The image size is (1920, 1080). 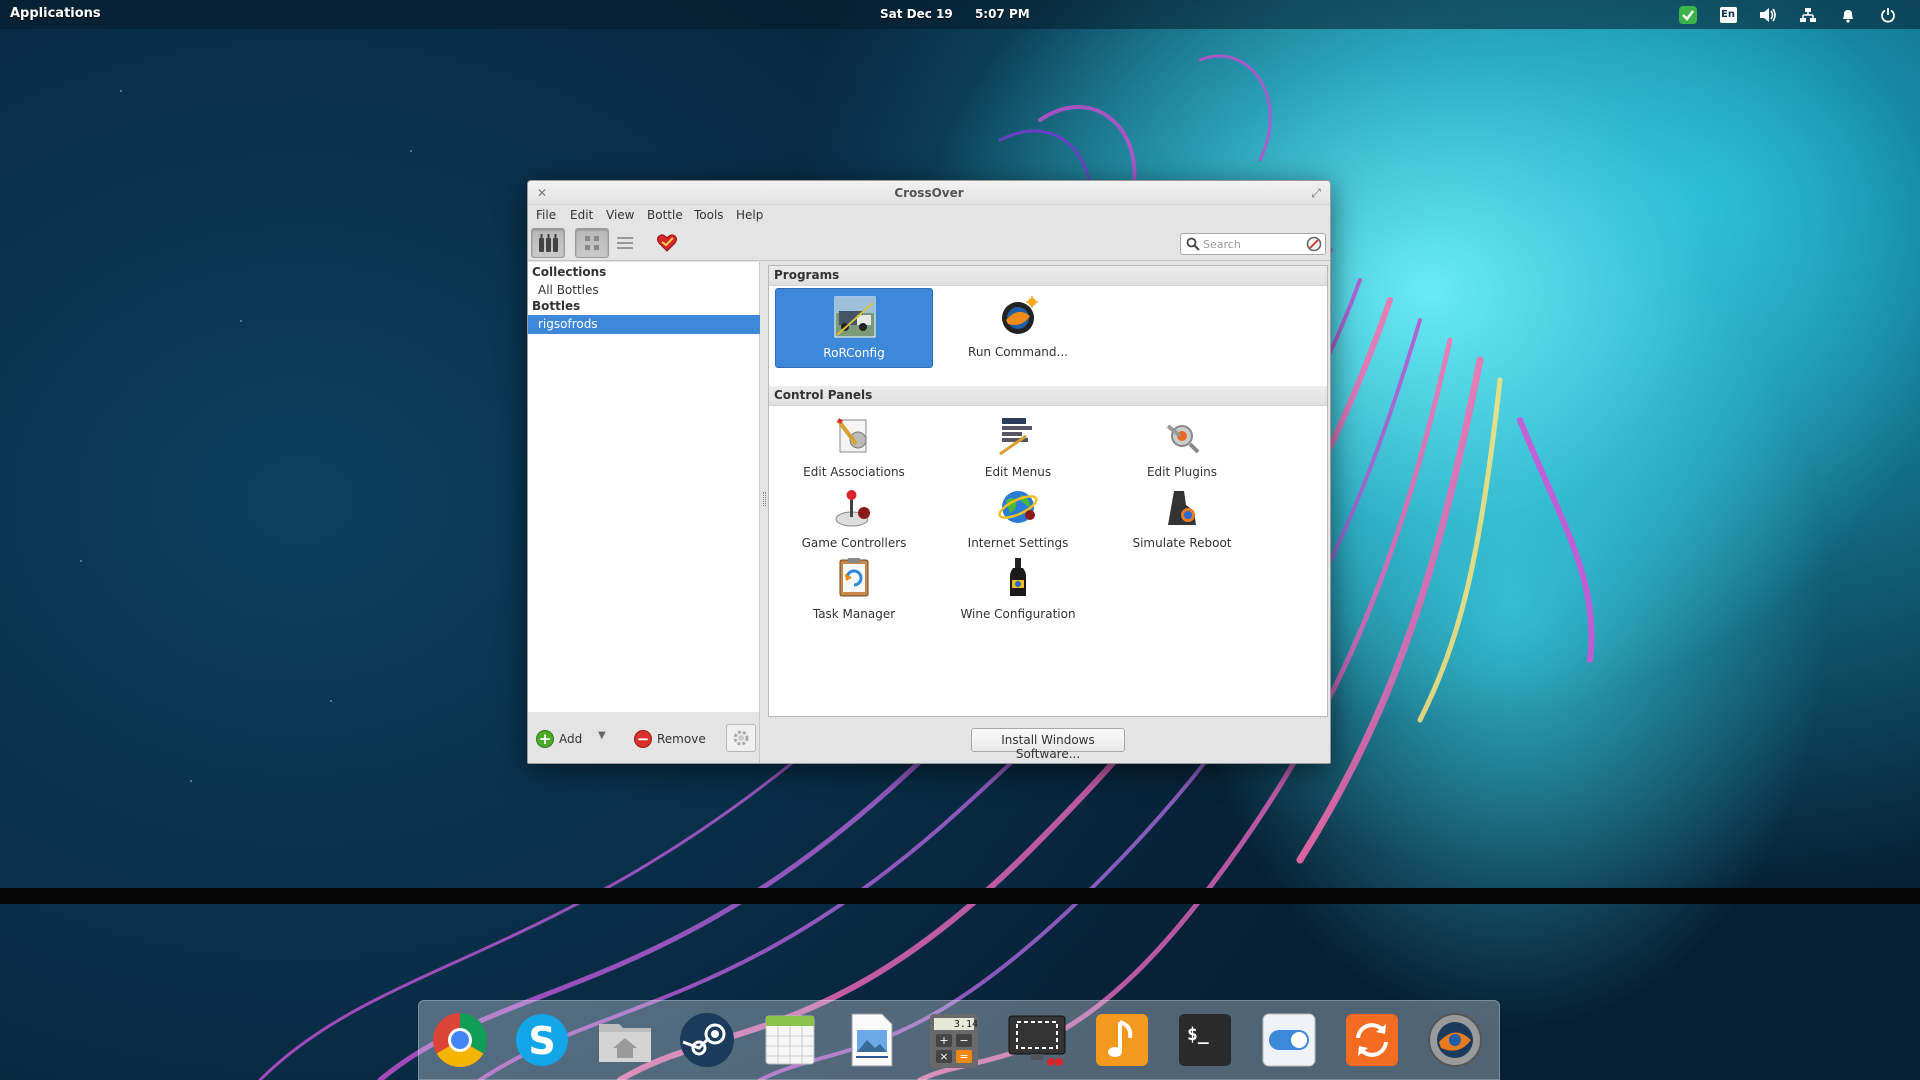 I want to click on list-view-button, so click(x=625, y=243).